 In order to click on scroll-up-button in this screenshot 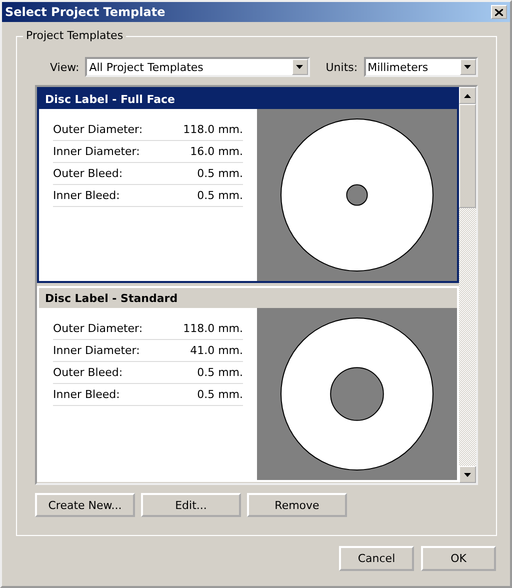, I will do `click(467, 95)`.